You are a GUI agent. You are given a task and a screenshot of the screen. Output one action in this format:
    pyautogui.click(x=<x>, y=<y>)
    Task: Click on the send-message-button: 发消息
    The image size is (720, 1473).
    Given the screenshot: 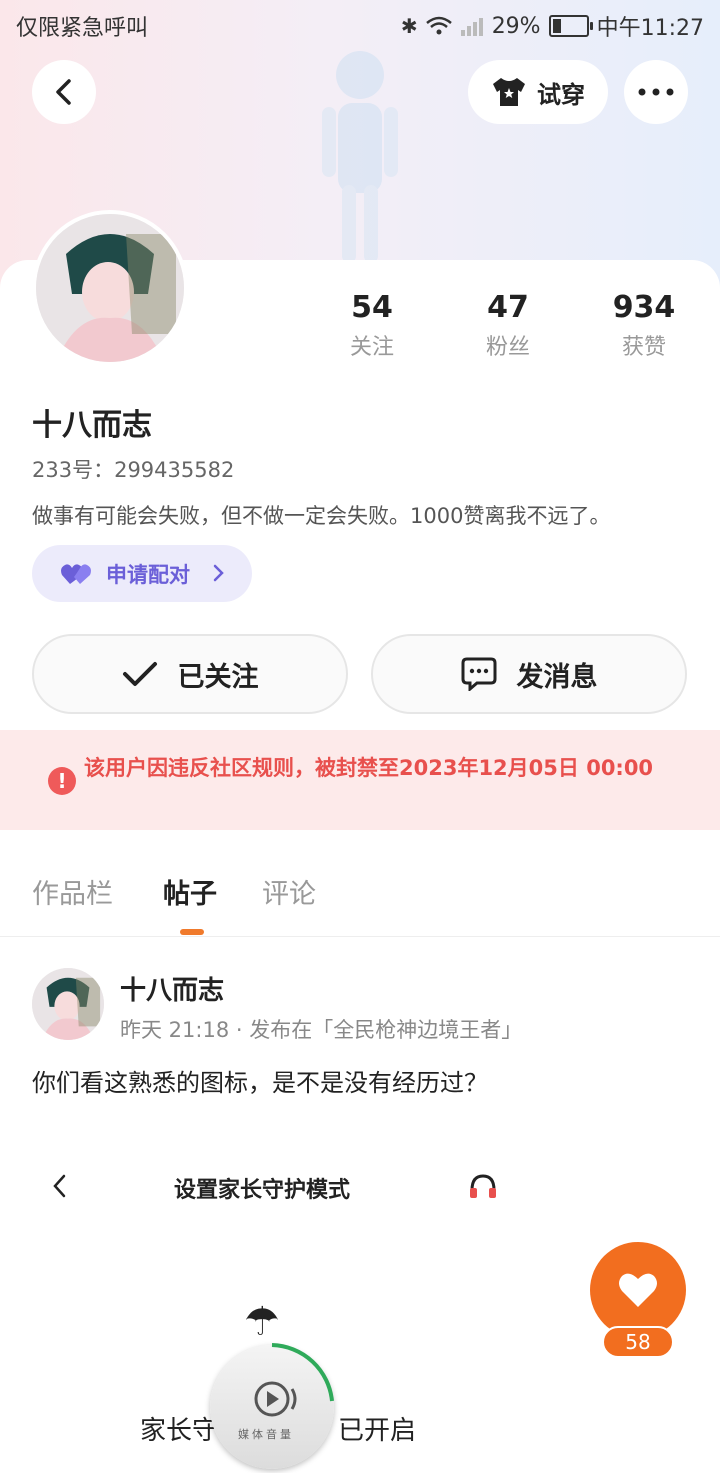 What is the action you would take?
    pyautogui.click(x=529, y=674)
    